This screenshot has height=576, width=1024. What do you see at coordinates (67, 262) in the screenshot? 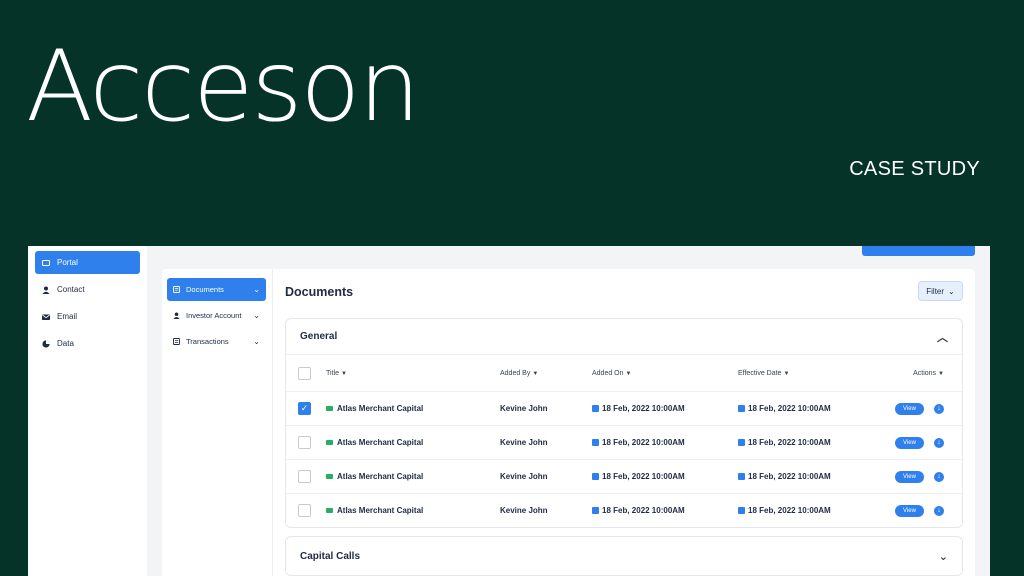
I see `sidebar-item-label: Portal` at bounding box center [67, 262].